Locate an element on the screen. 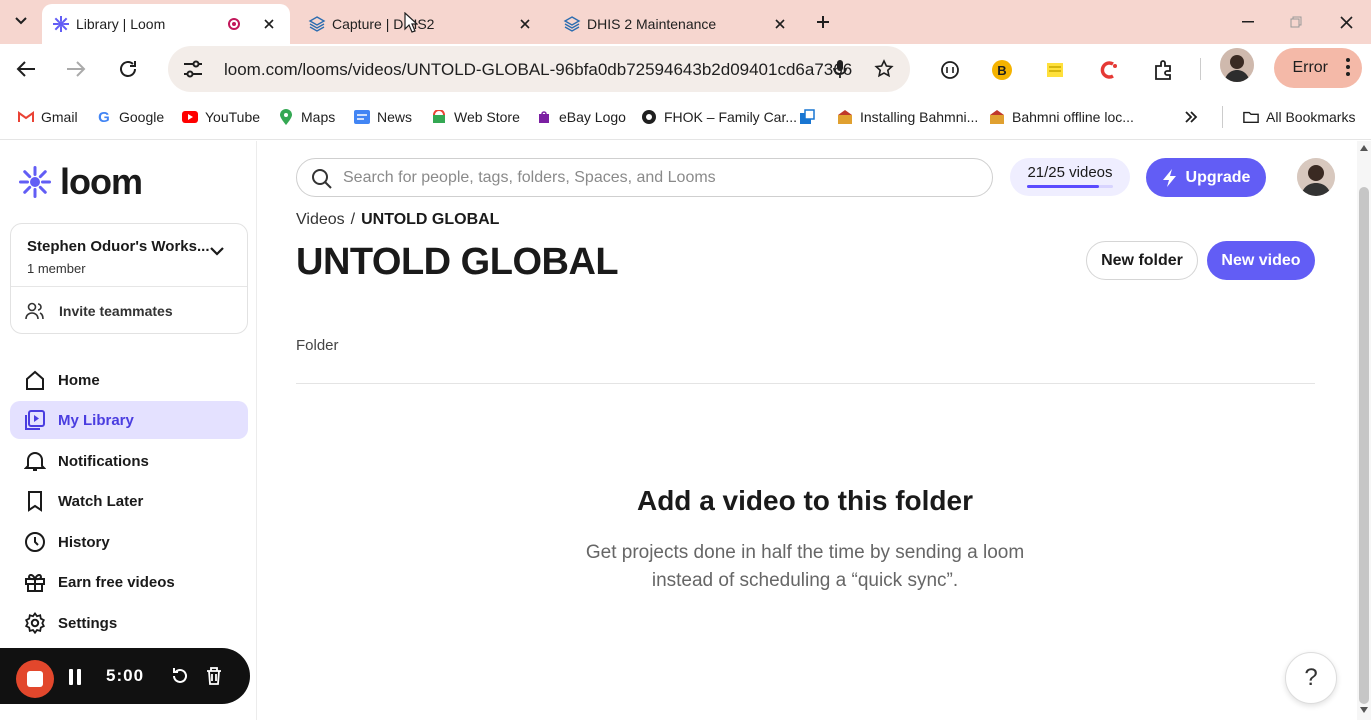 This screenshot has height=720, width=1371. scroll-up-icon is located at coordinates (1364, 148).